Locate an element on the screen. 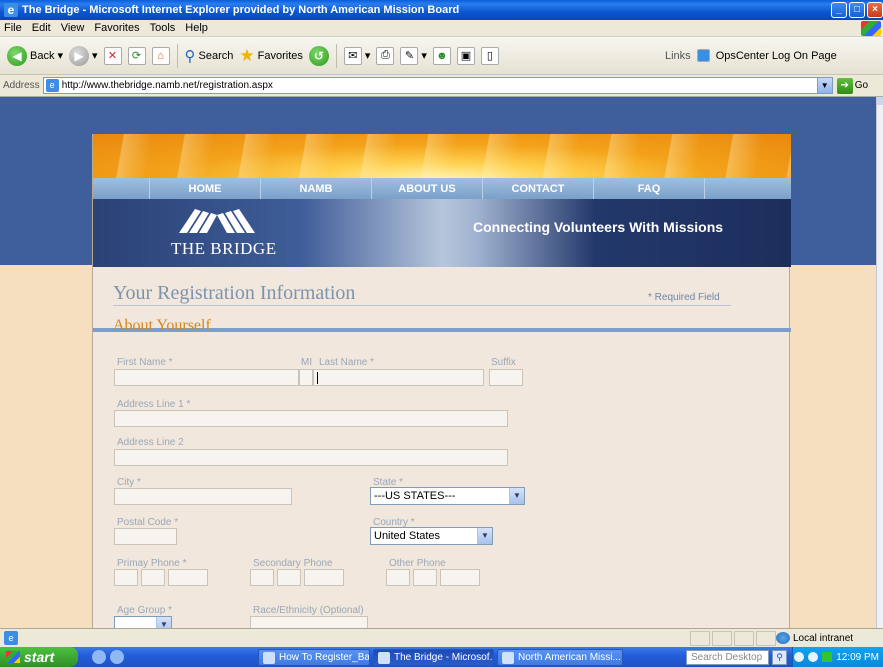 The image size is (883, 667). other-phone-area-field is located at coordinates (398, 577).